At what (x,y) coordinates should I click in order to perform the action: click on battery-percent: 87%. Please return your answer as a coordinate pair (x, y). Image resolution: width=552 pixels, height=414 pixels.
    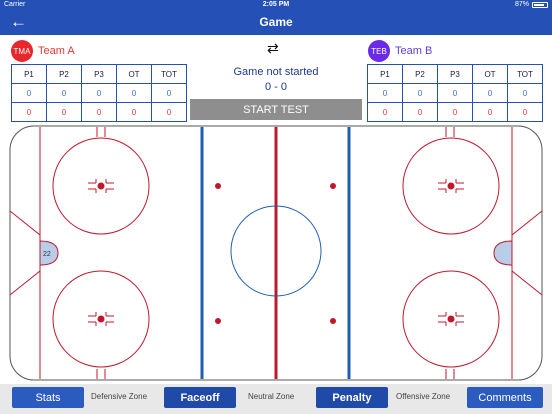
    Looking at the image, I should click on (521, 4).